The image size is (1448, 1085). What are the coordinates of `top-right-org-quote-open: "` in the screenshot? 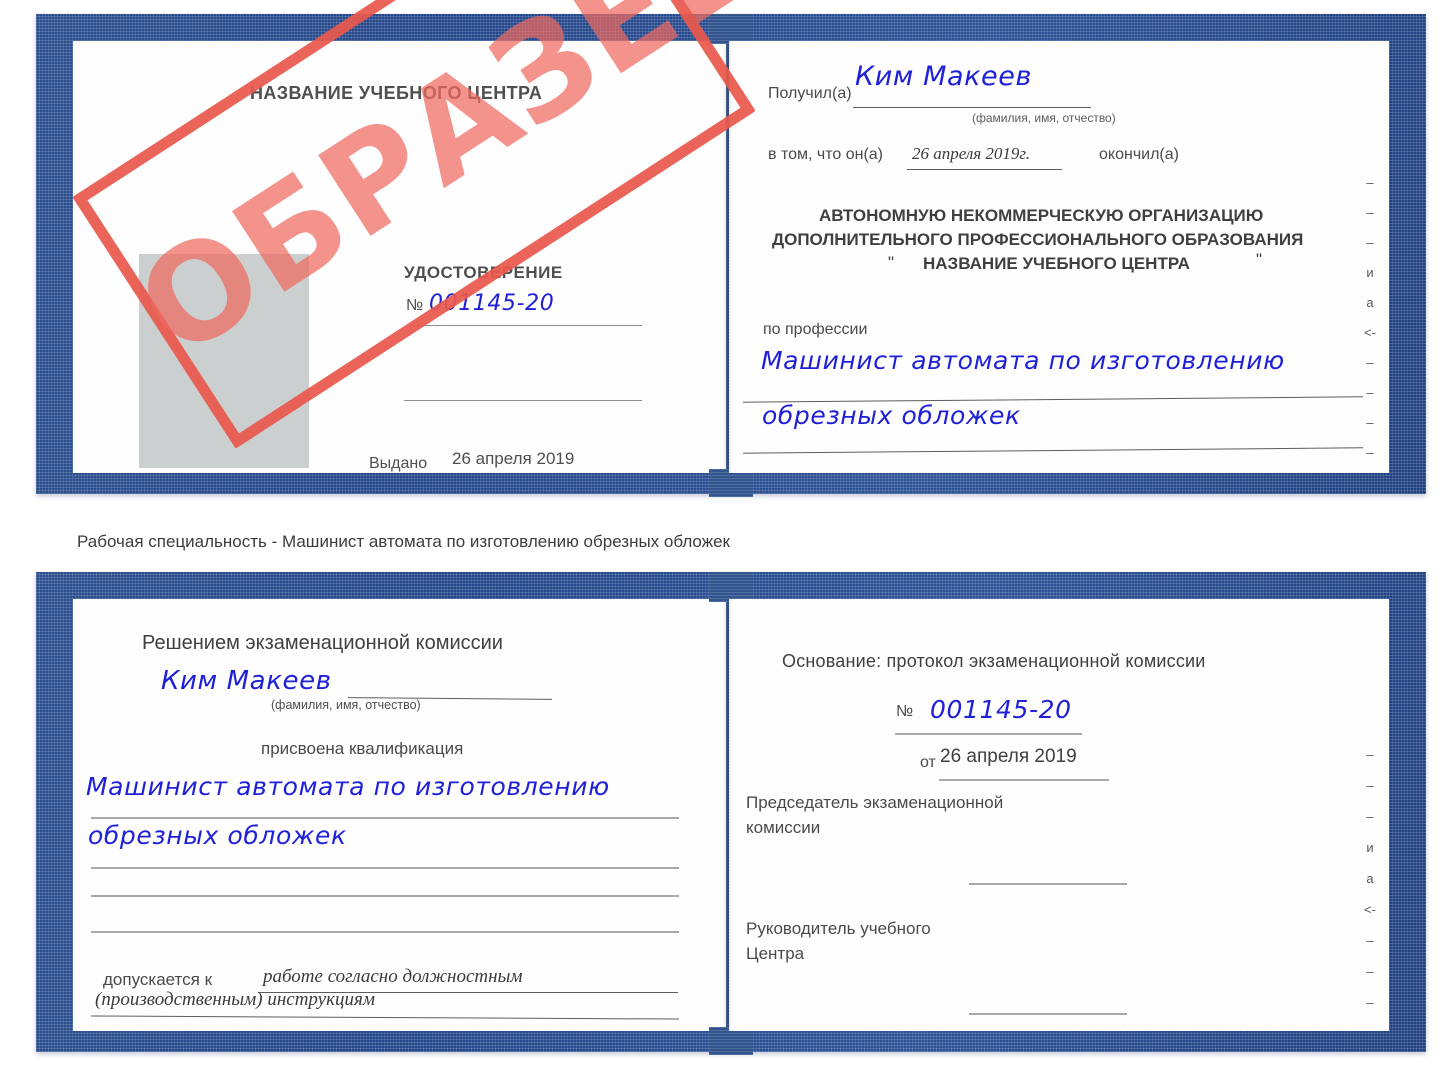 It's located at (891, 262).